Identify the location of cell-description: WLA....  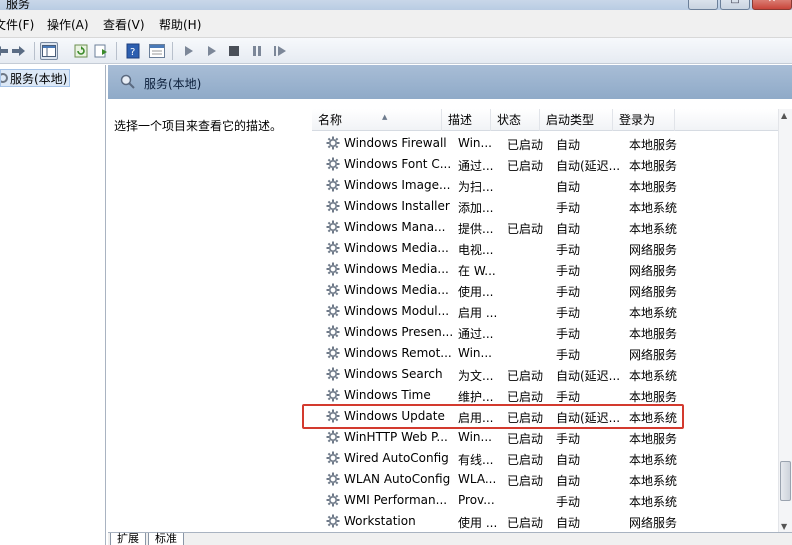
(477, 479).